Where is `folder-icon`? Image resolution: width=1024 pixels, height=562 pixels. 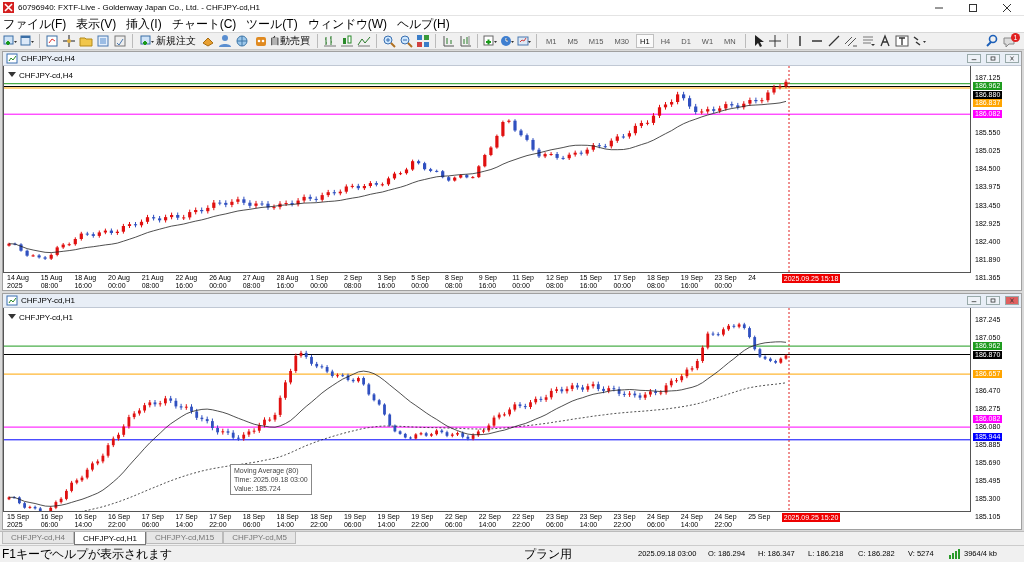 folder-icon is located at coordinates (86, 41).